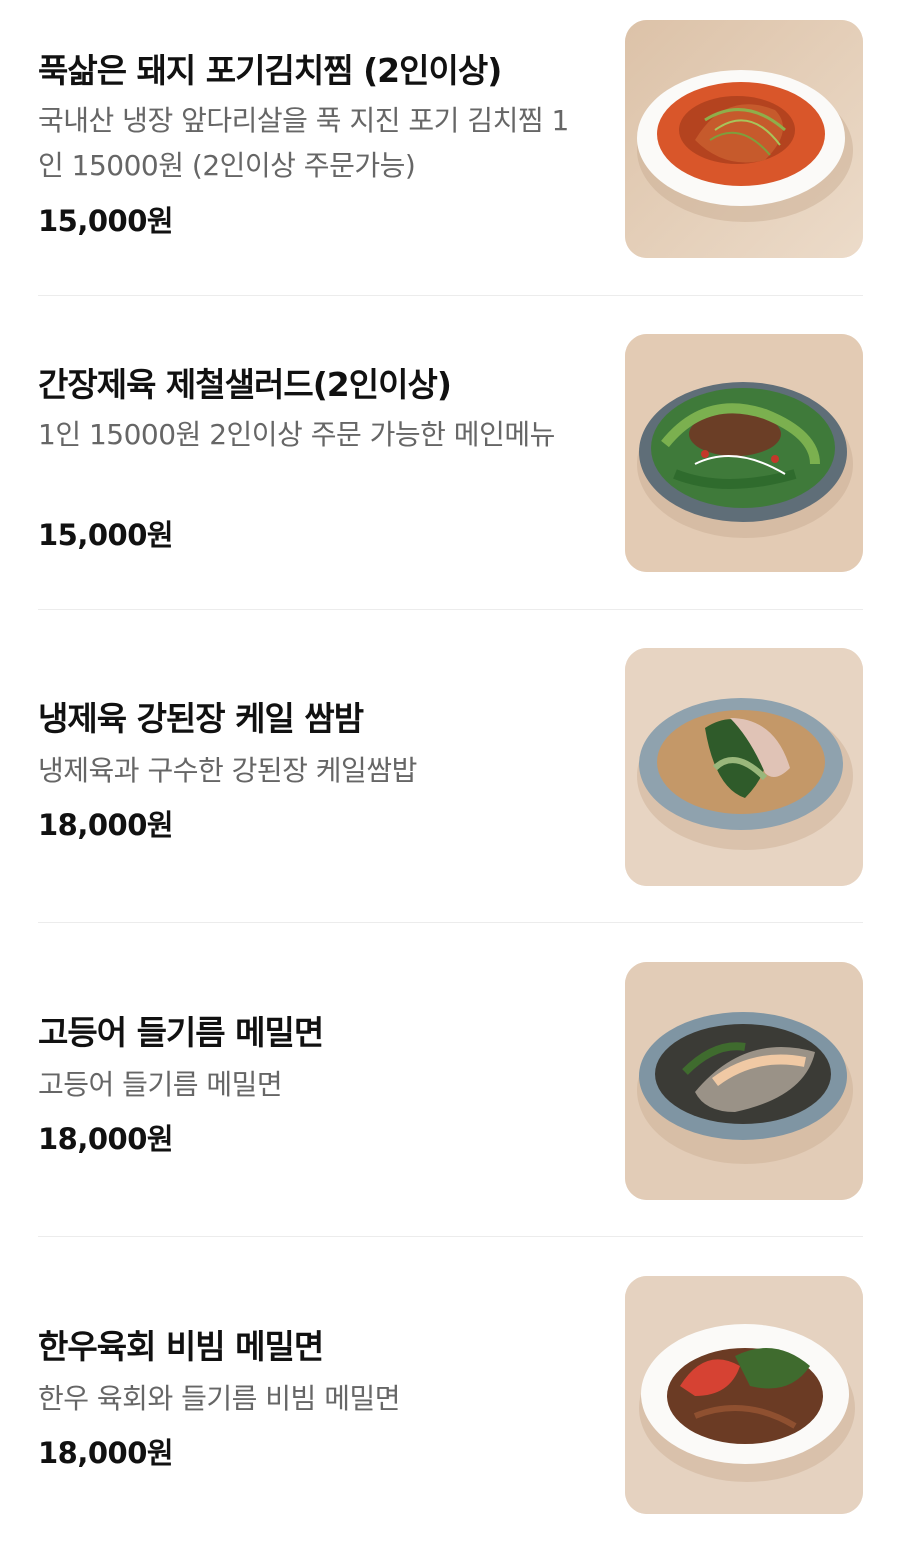 Image resolution: width=900 pixels, height=1543 pixels. What do you see at coordinates (181, 1346) in the screenshot?
I see `menu-item-name: 한우육회 비빔 메밀면` at bounding box center [181, 1346].